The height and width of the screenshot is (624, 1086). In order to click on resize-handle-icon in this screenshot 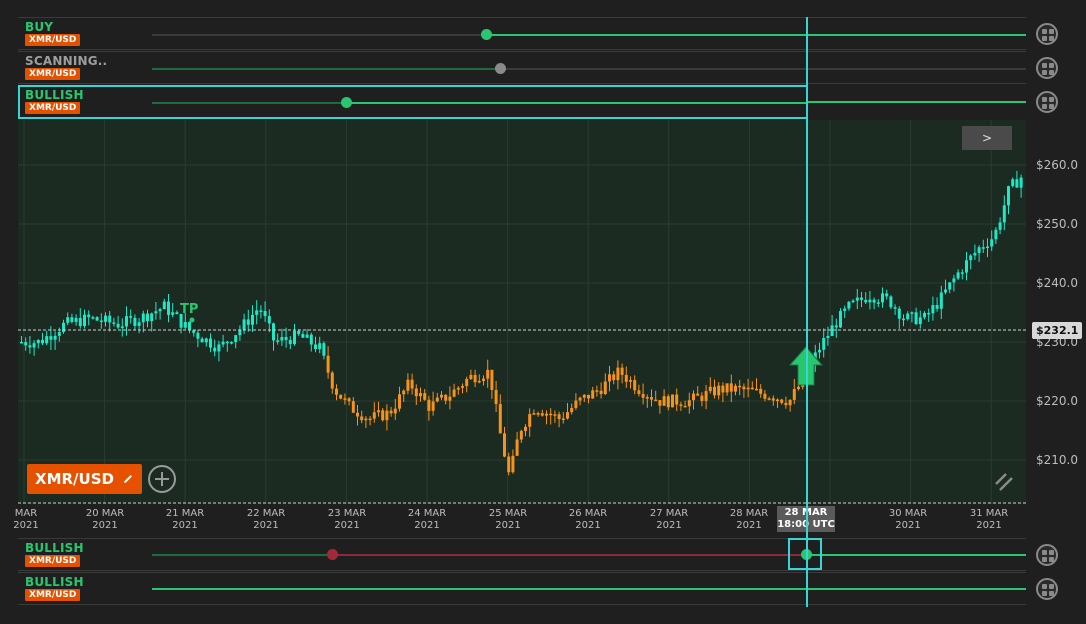, I will do `click(1004, 482)`.